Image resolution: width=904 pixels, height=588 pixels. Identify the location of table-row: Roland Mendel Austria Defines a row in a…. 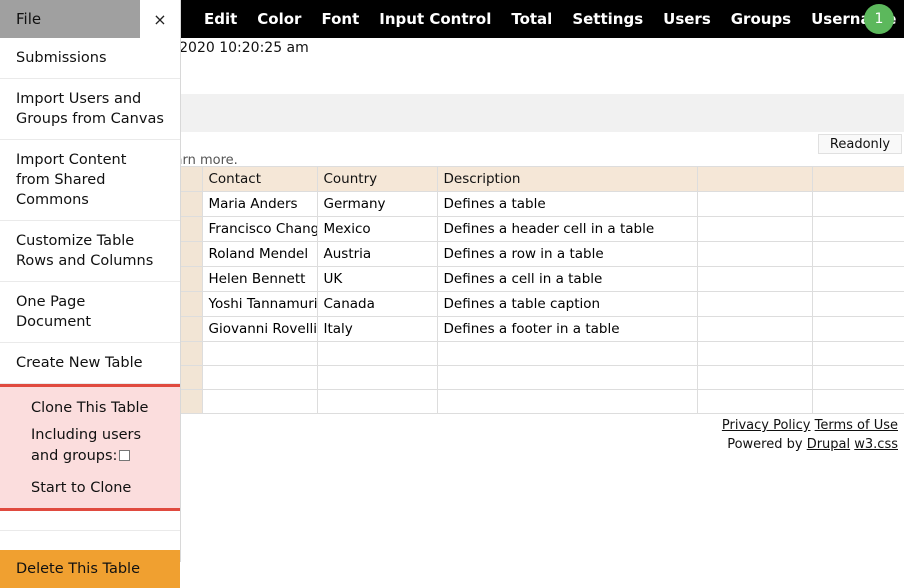
(542, 254).